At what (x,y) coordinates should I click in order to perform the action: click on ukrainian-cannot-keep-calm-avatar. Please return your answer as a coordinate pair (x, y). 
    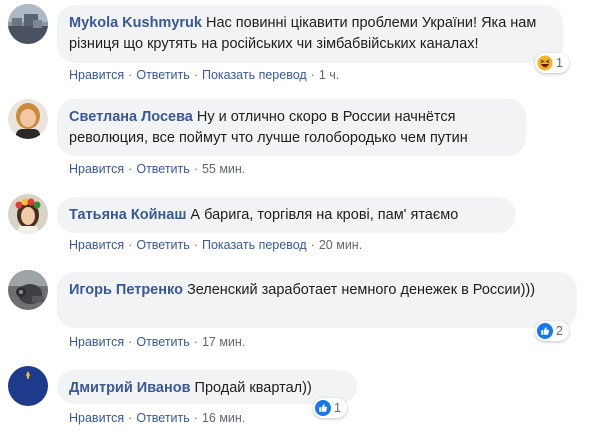
    Looking at the image, I should click on (28, 386).